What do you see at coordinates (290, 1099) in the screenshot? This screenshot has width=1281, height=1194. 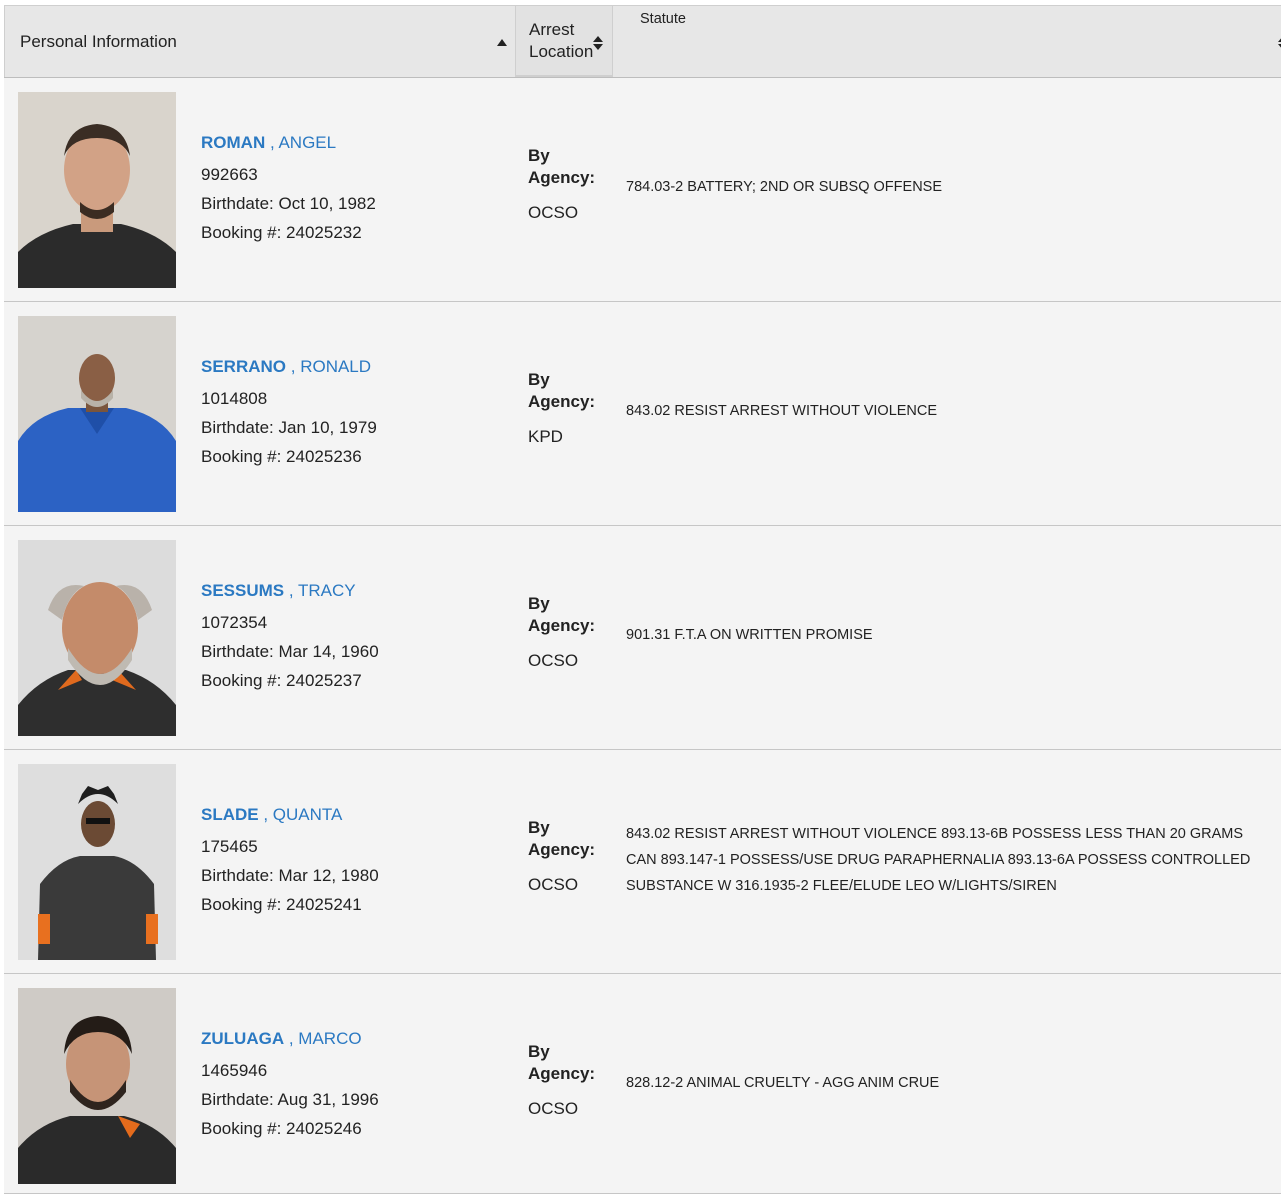 I see `birthdate: Birthdate: Aug 31, 1996` at bounding box center [290, 1099].